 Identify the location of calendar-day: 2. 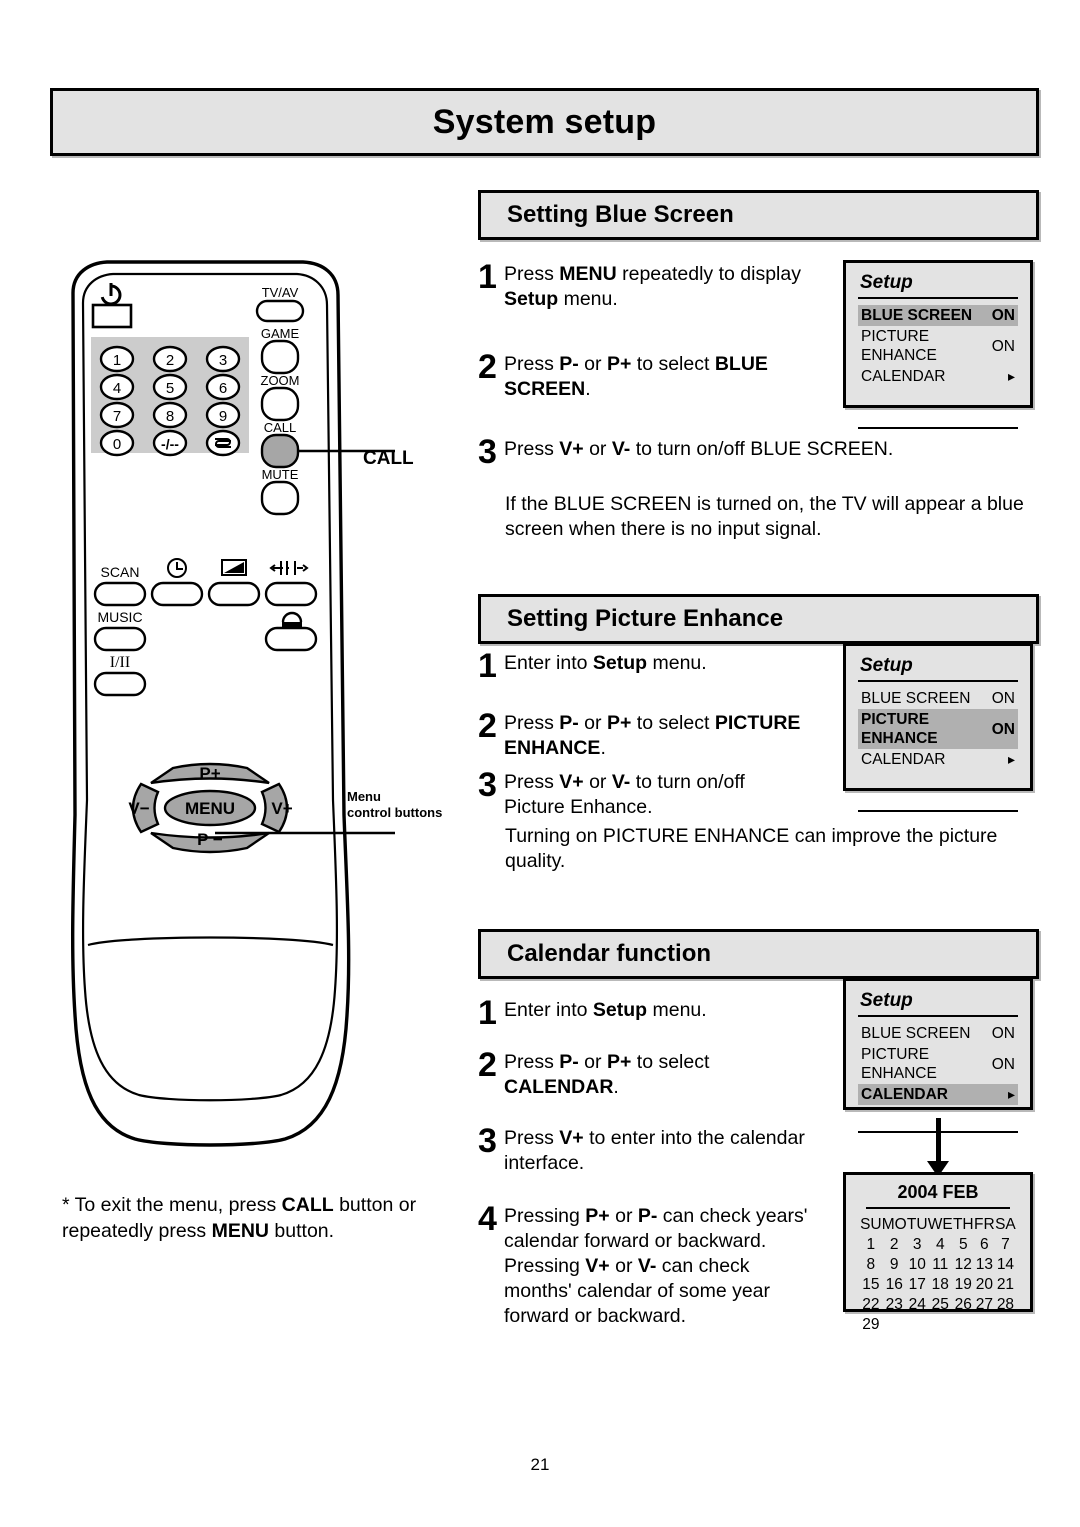
(894, 1244).